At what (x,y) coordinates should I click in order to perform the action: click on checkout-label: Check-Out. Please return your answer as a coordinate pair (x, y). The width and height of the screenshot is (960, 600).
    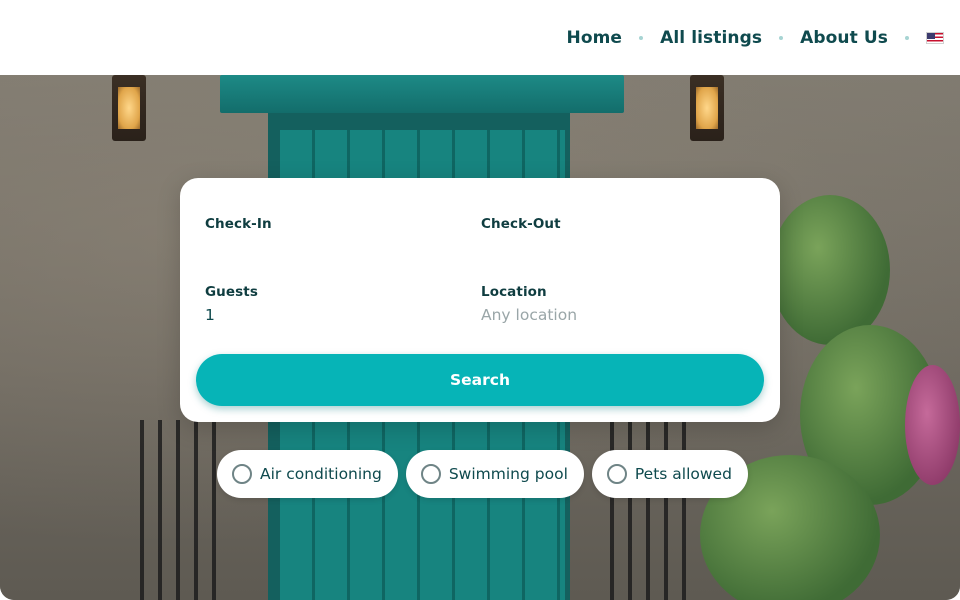
    Looking at the image, I should click on (521, 224).